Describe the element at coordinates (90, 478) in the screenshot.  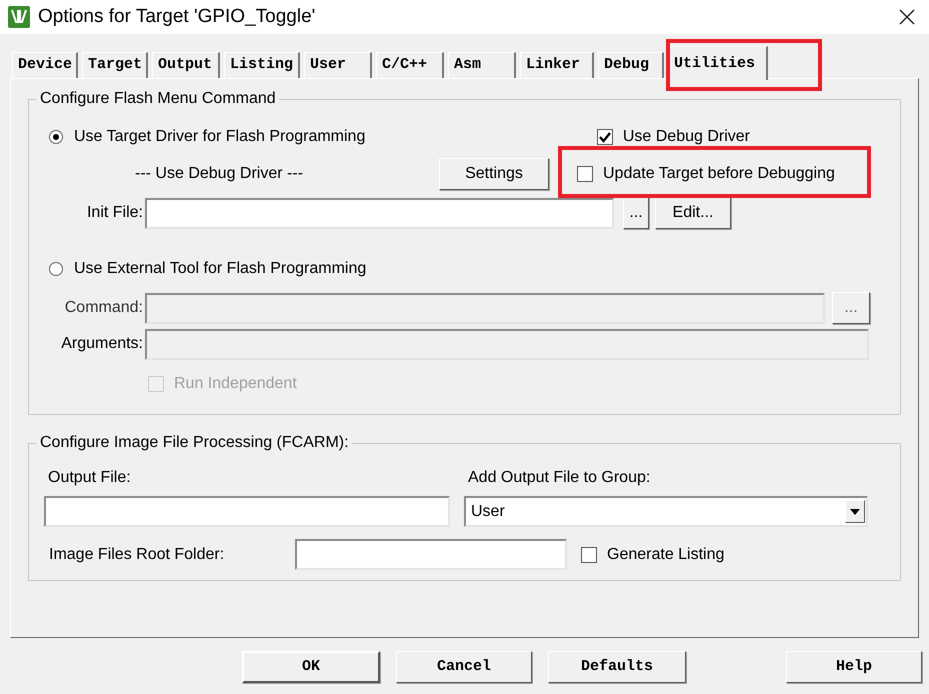
I see `field-label: Output File:` at that location.